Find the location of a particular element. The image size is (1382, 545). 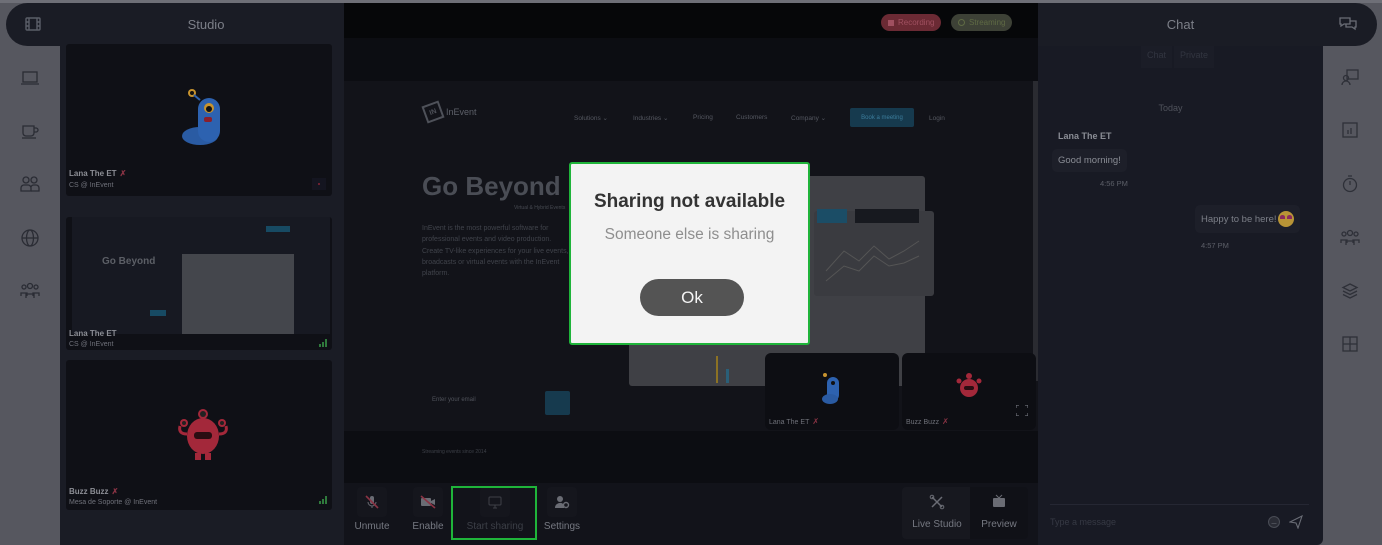

tab-private: Private is located at coordinates (1194, 57).